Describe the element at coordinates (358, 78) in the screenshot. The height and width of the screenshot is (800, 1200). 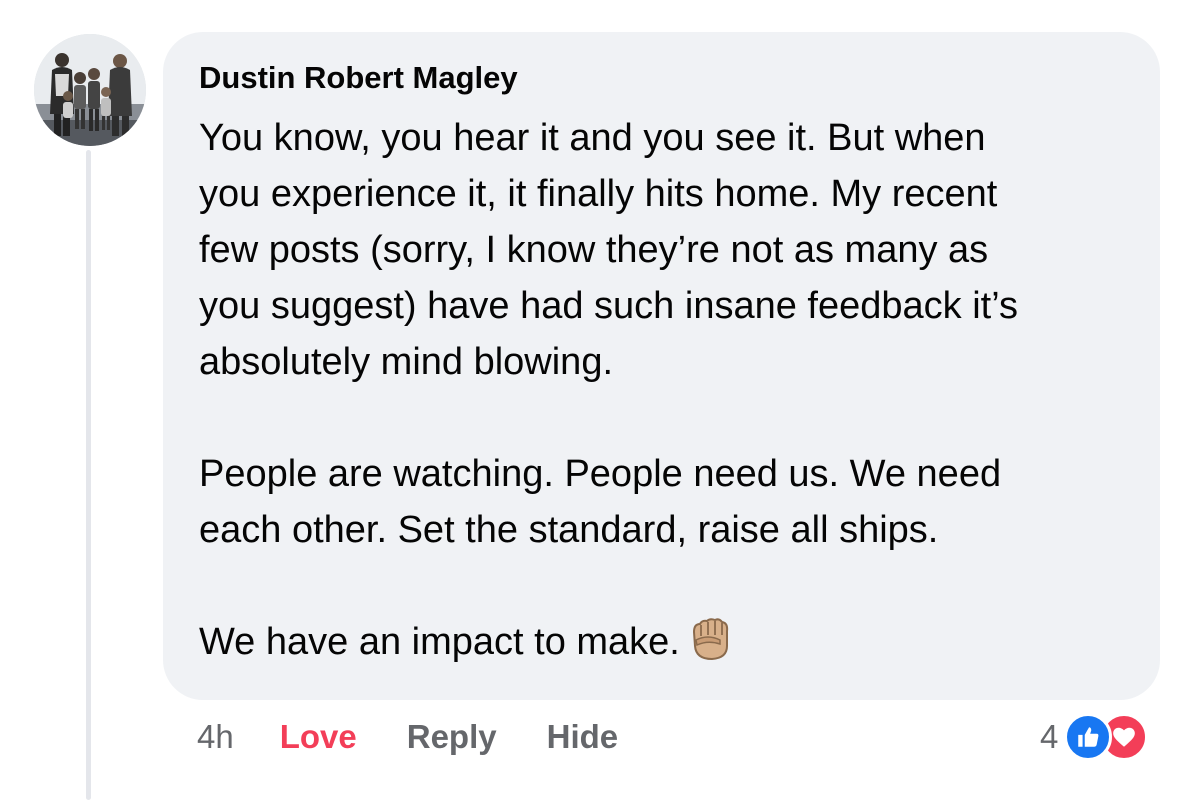
I see `comment-author: Dustin Robert Magley` at that location.